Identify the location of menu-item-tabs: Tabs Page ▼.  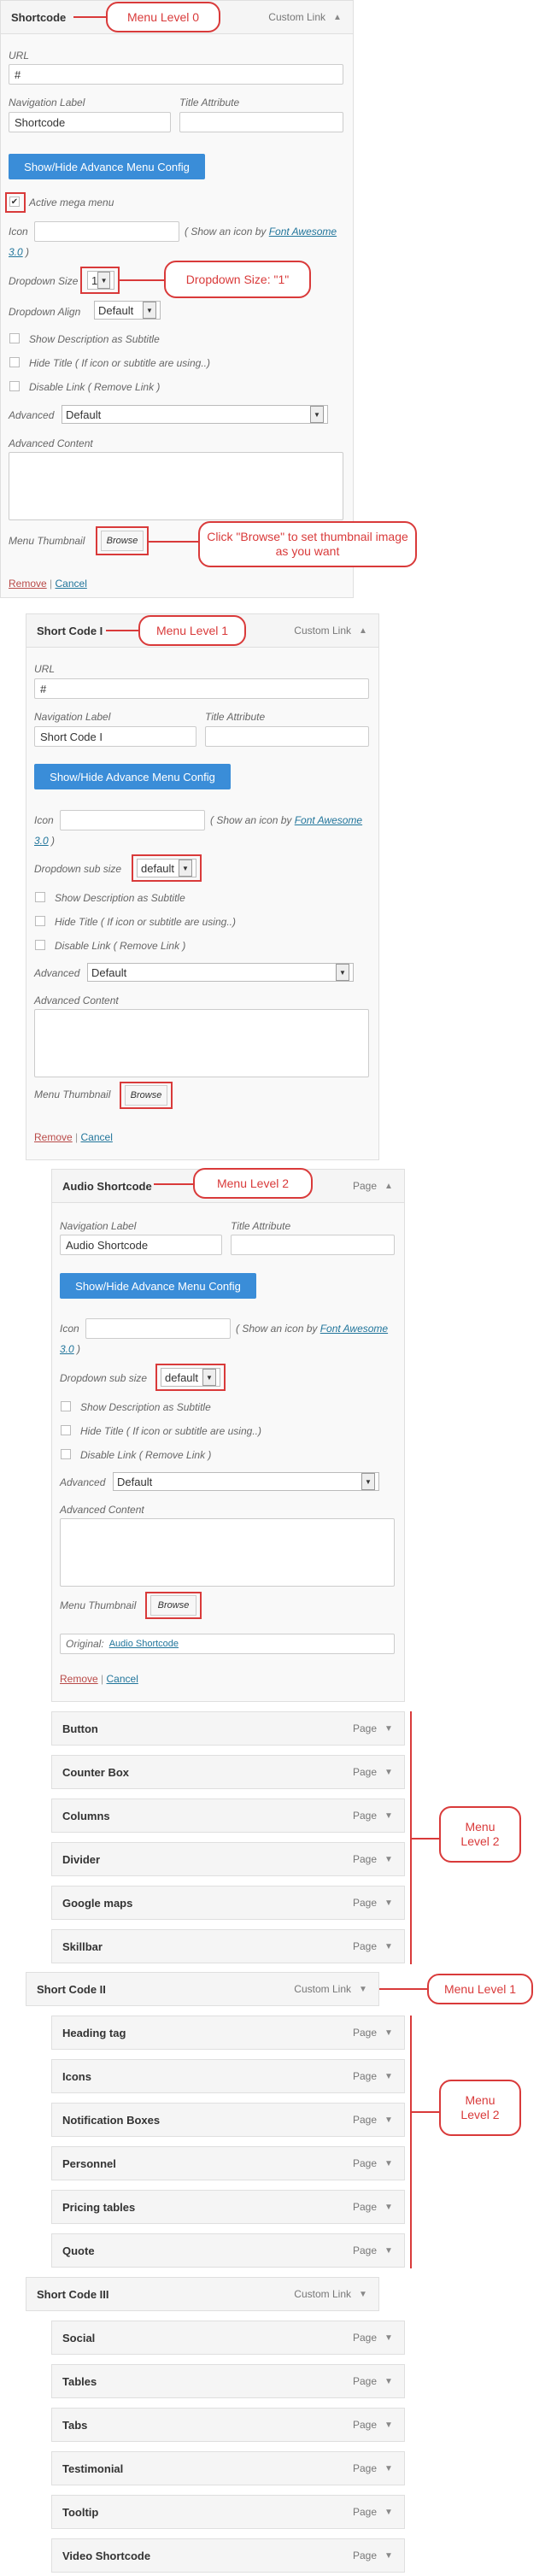
(228, 2425).